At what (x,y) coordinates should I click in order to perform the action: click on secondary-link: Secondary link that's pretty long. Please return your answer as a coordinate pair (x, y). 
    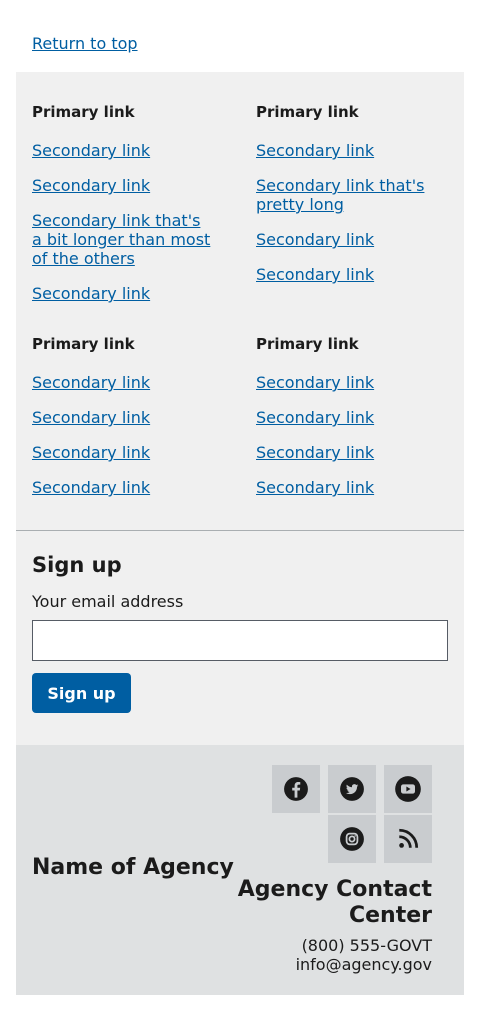
    Looking at the image, I should click on (346, 195).